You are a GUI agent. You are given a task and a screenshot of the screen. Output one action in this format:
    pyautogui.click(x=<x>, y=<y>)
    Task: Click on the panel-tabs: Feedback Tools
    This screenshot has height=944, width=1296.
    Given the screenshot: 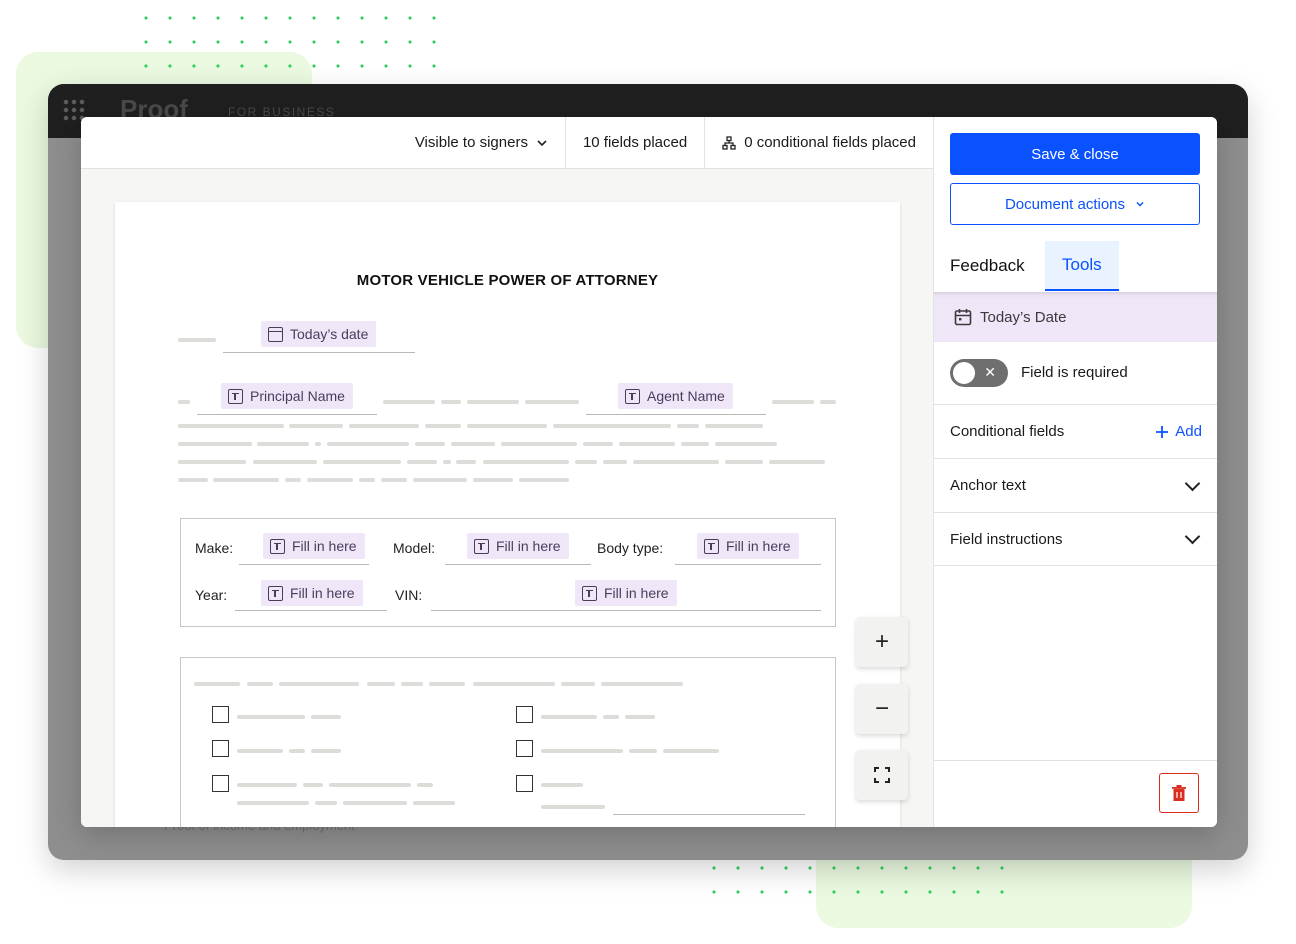 What is the action you would take?
    pyautogui.click(x=1075, y=266)
    